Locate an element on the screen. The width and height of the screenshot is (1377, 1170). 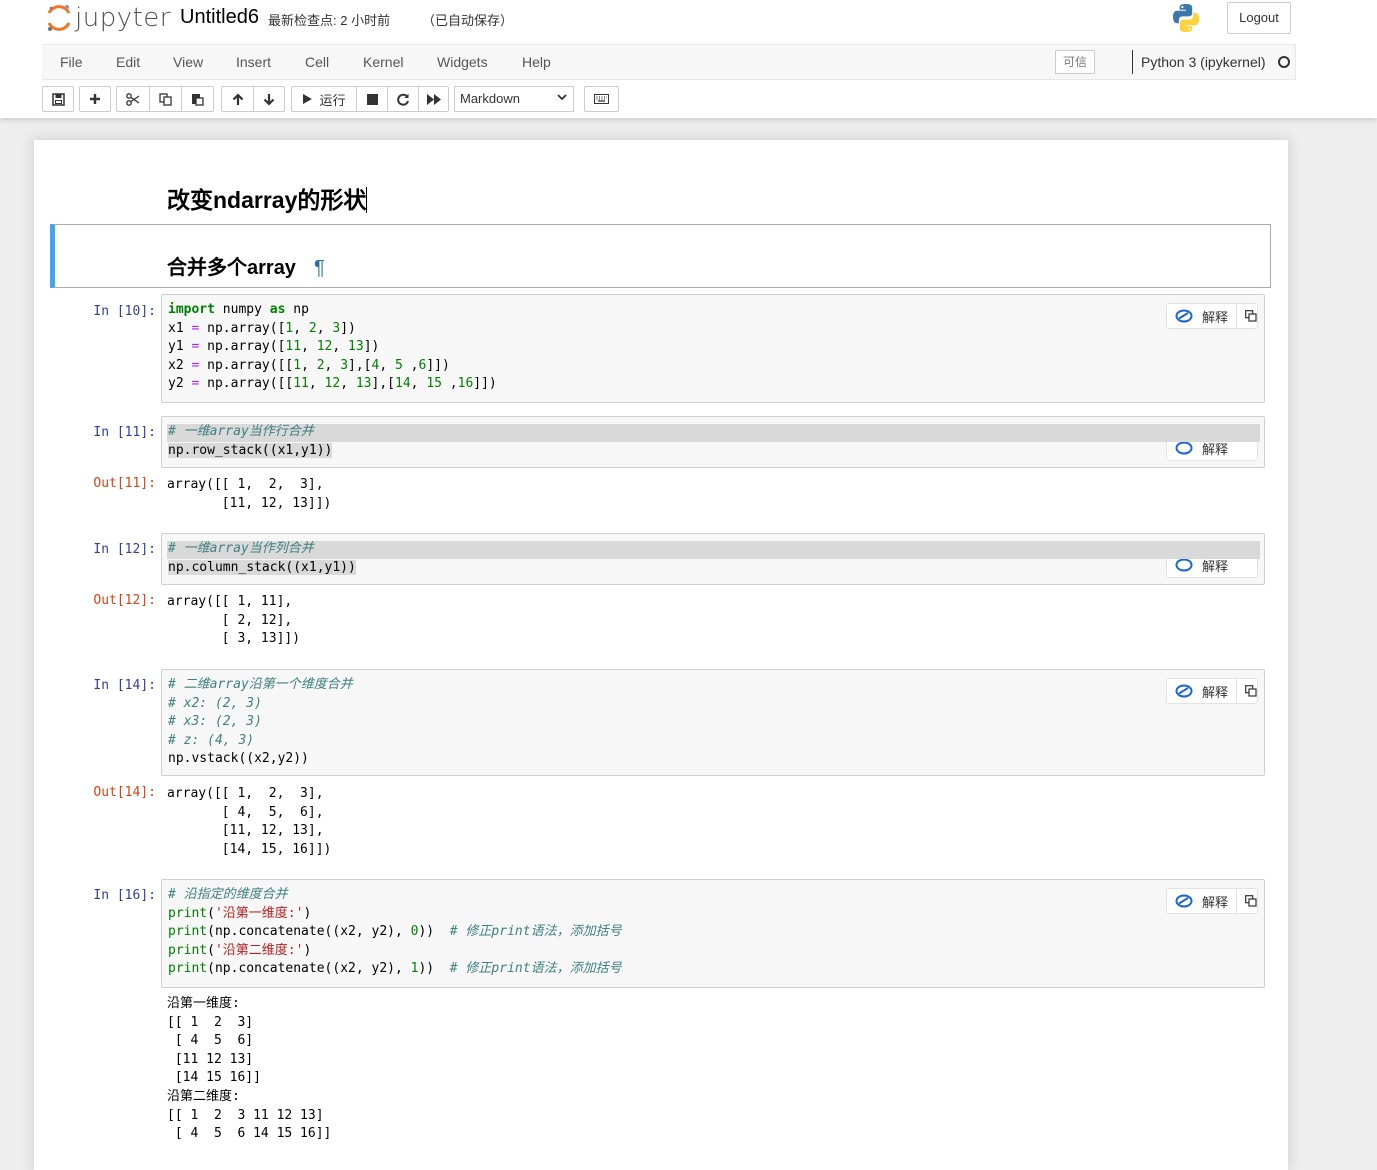
input-prompt: In [14]: is located at coordinates (124, 685).